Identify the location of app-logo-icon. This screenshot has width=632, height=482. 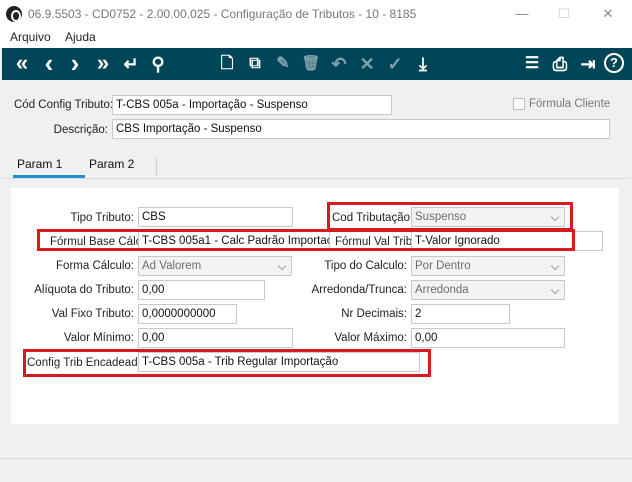
(14, 14).